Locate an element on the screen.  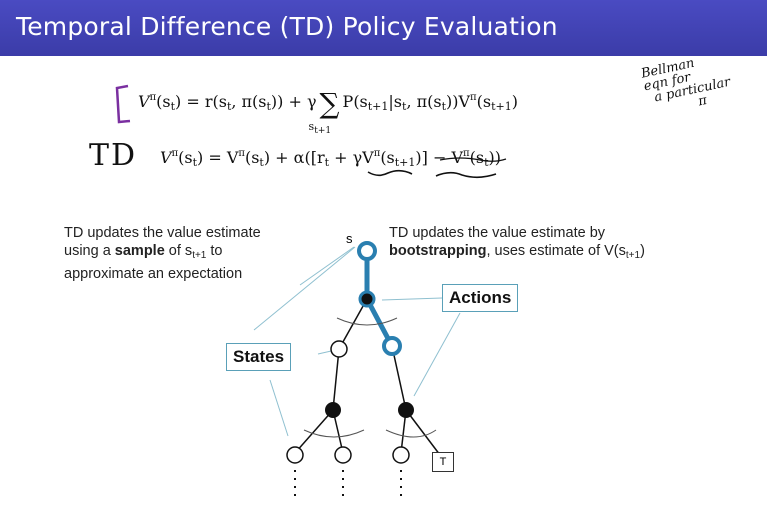
note-text: of s is located at coordinates (178, 251).